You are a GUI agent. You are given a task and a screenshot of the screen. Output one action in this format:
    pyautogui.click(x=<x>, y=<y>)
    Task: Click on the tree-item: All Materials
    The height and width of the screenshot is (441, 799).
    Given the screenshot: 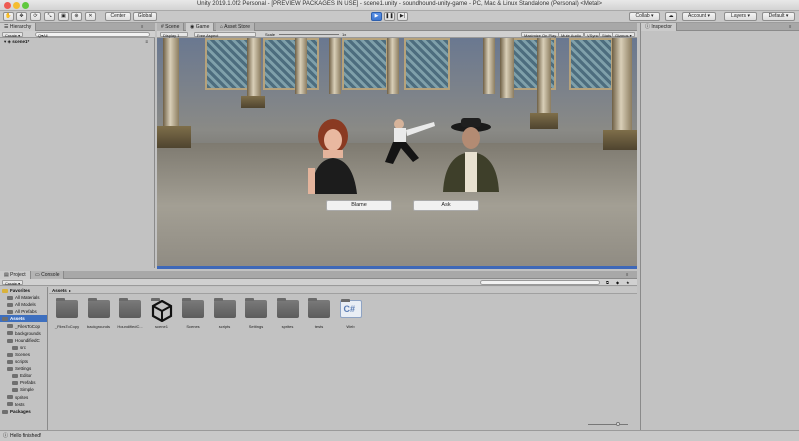 What is the action you would take?
    pyautogui.click(x=23, y=297)
    